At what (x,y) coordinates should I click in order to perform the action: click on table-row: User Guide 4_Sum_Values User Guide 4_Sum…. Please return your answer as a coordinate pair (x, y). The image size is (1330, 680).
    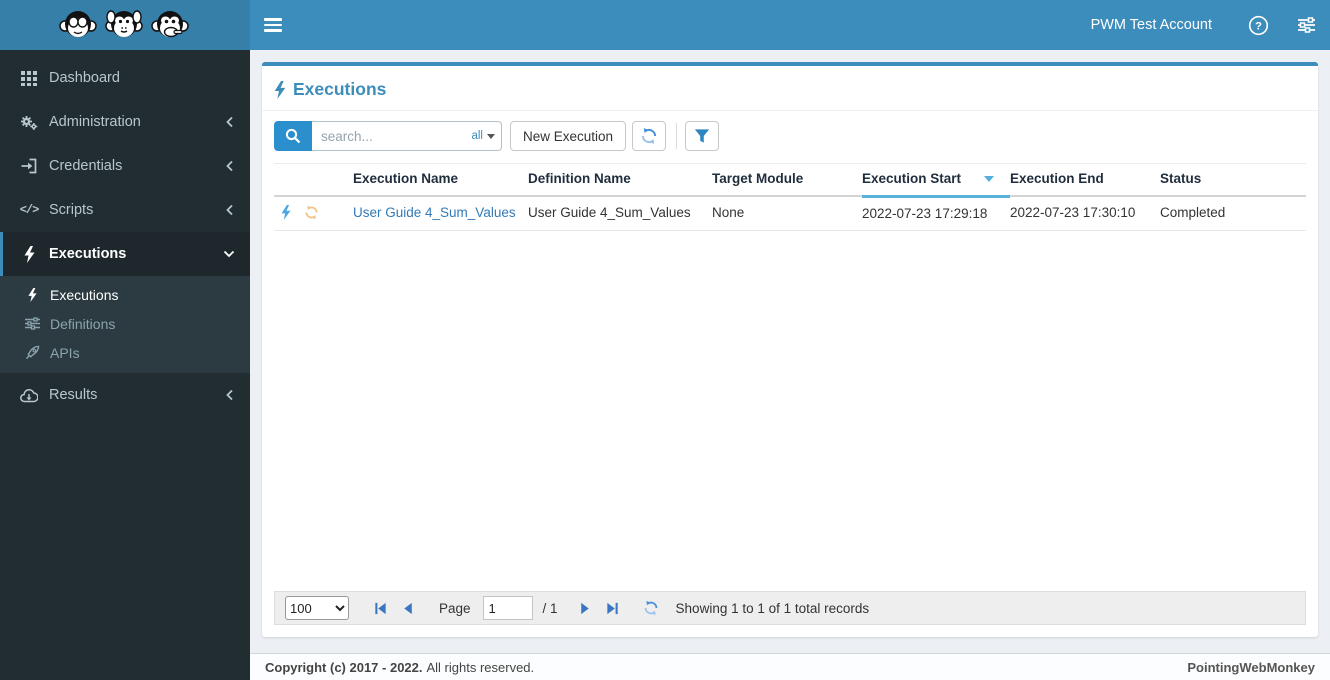
    Looking at the image, I should click on (790, 213).